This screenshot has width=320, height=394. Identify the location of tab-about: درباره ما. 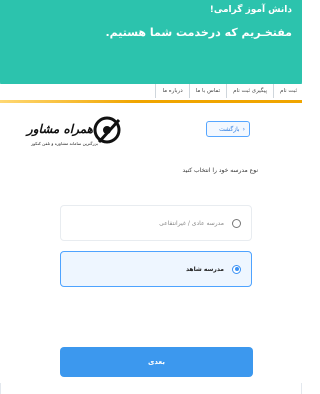
(171, 91).